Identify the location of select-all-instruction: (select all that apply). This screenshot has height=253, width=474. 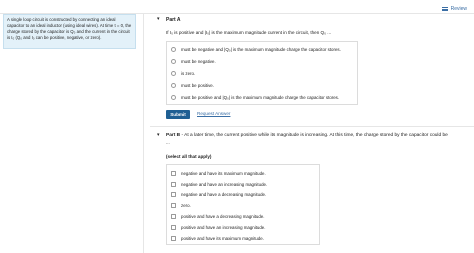
(189, 156).